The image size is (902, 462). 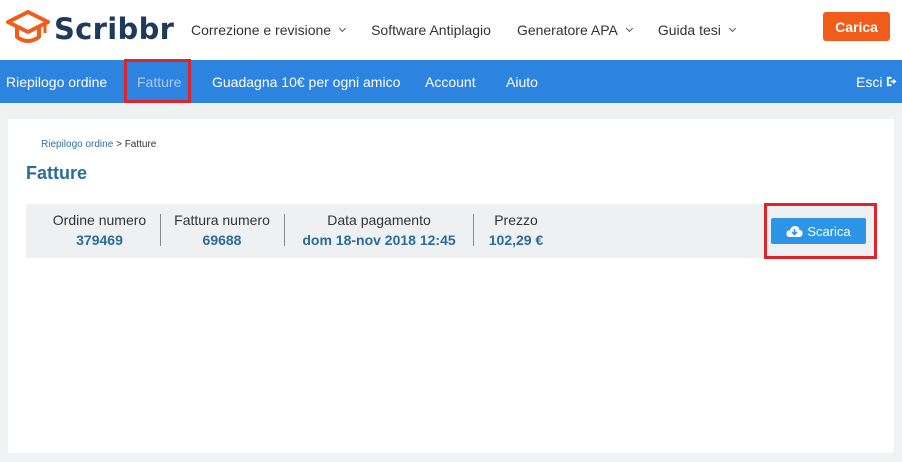 I want to click on highlight-box-invoices-tab, so click(x=157, y=81).